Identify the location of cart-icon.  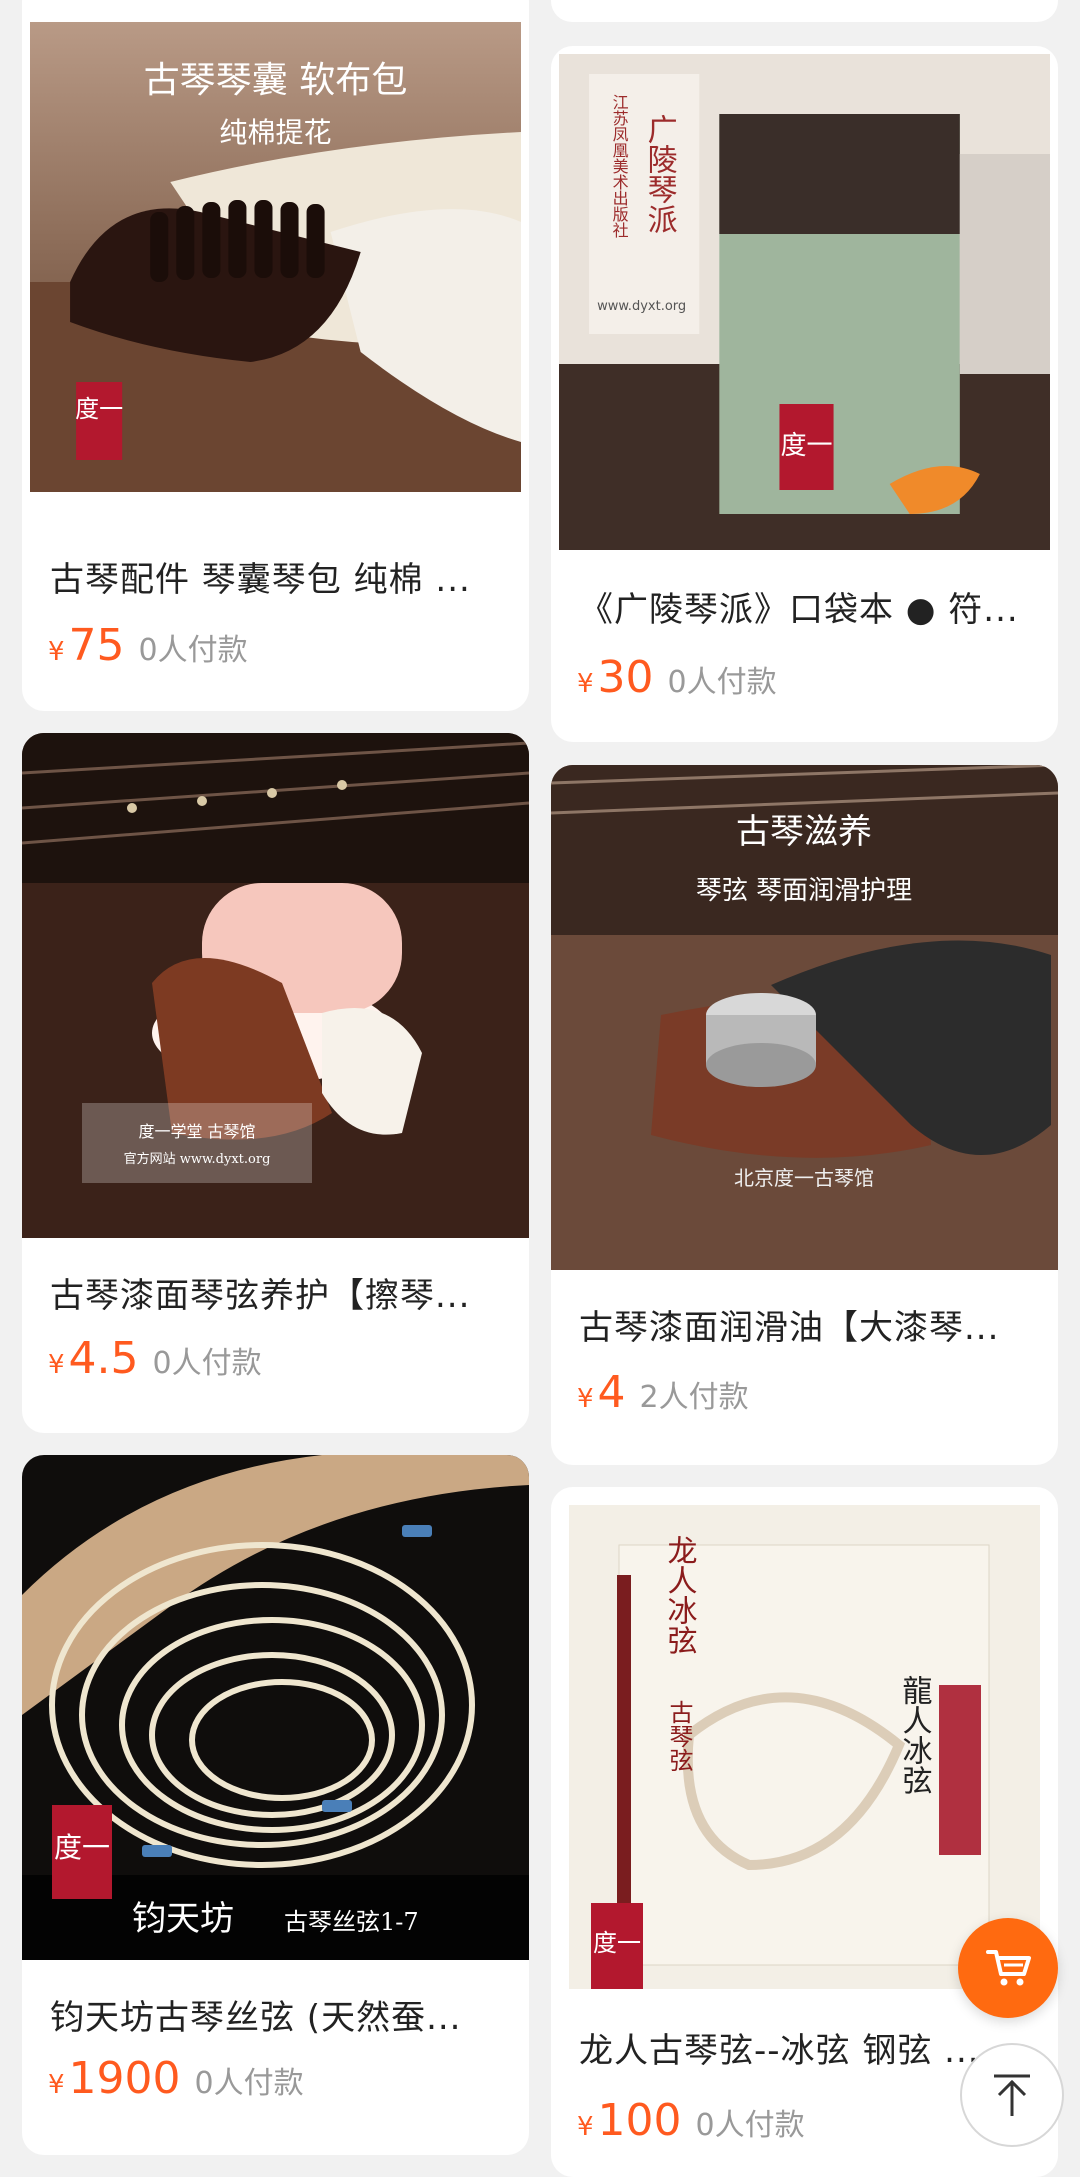
(1008, 1968).